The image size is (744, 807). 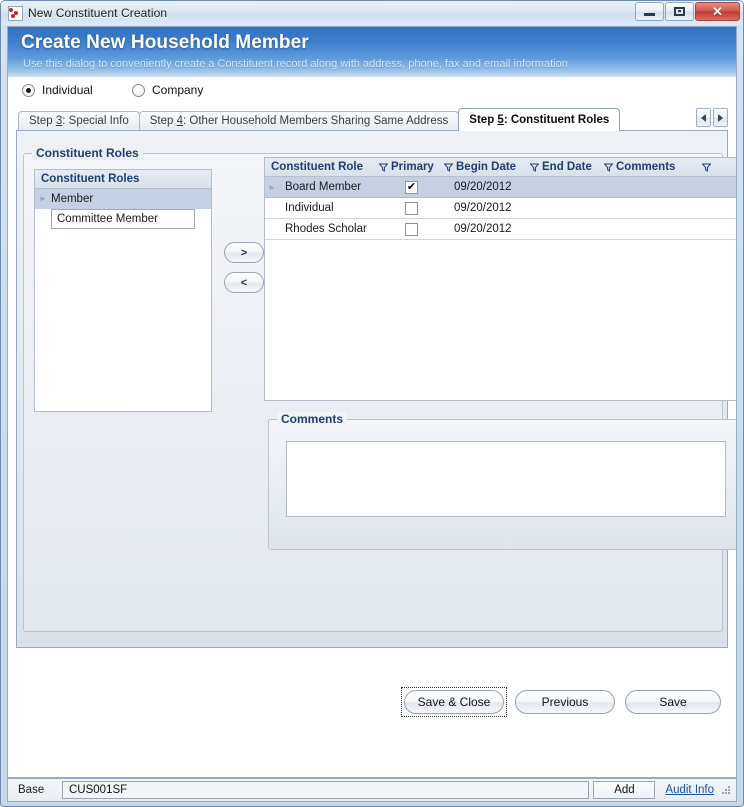 I want to click on cell-constituent-role: Individual, so click(x=309, y=208).